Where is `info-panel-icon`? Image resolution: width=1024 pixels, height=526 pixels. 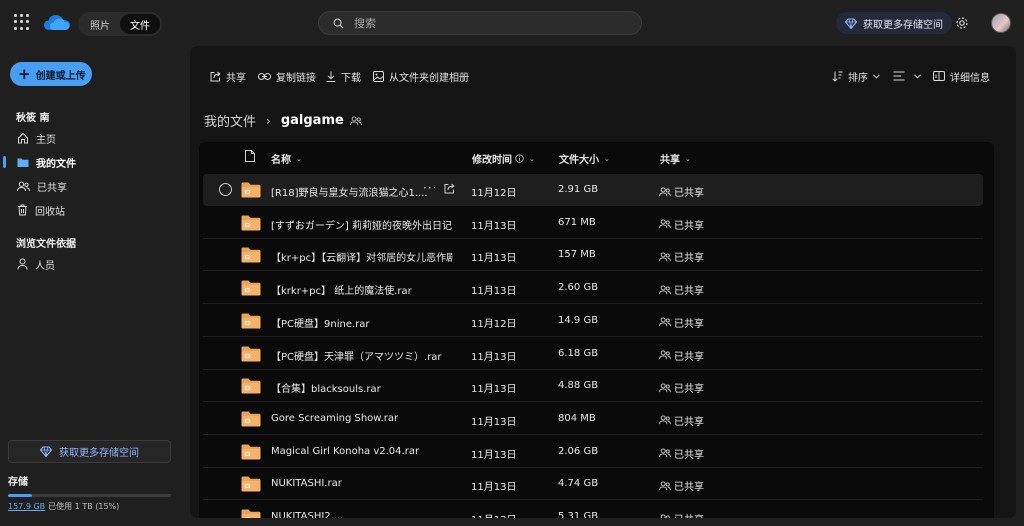 info-panel-icon is located at coordinates (939, 76).